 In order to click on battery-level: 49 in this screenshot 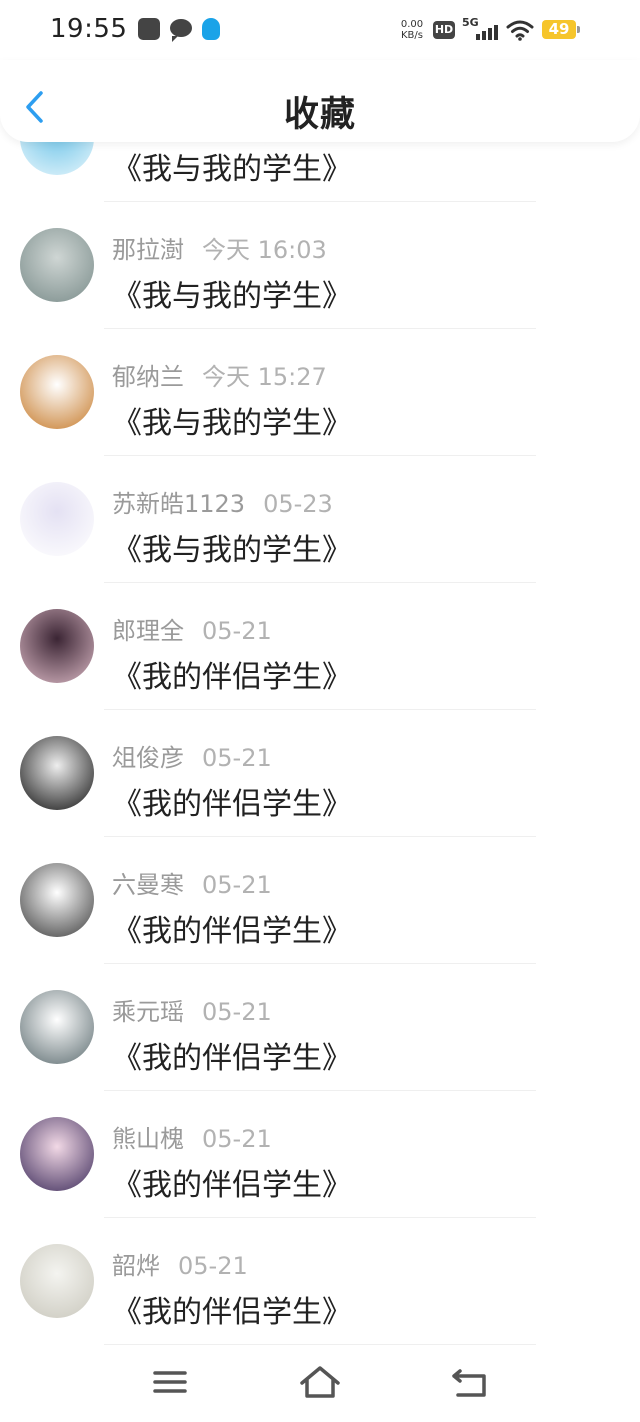, I will do `click(561, 29)`.